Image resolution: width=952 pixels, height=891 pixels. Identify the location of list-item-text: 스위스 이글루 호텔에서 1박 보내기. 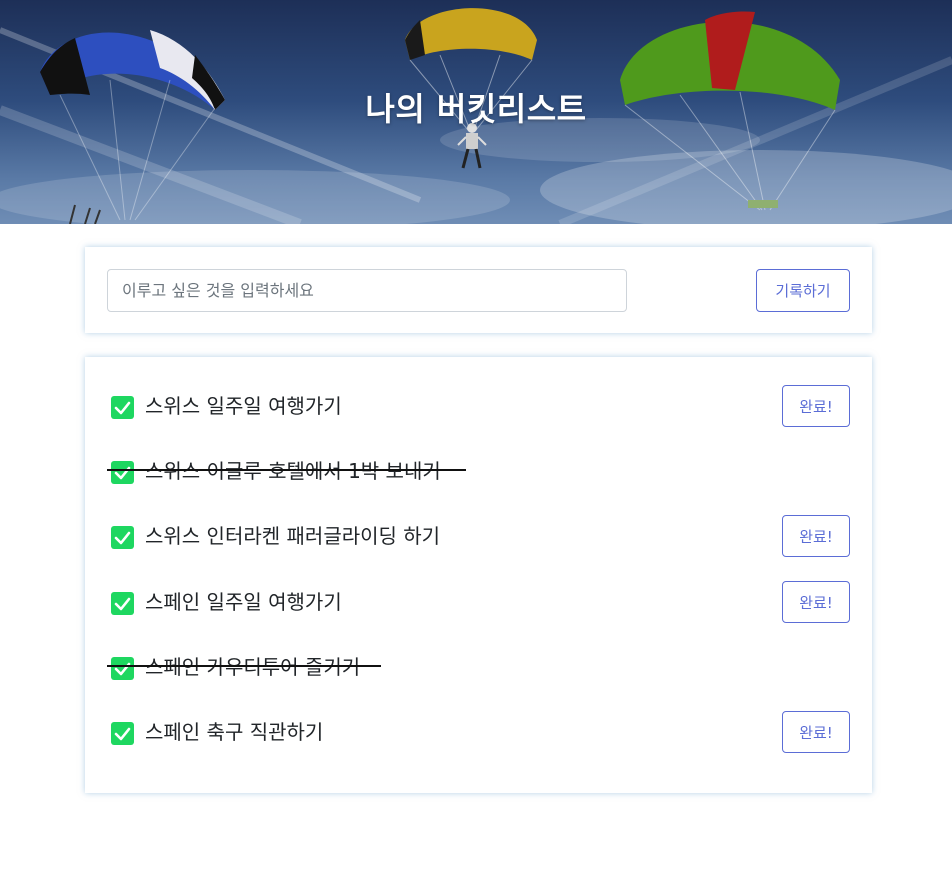
(293, 471).